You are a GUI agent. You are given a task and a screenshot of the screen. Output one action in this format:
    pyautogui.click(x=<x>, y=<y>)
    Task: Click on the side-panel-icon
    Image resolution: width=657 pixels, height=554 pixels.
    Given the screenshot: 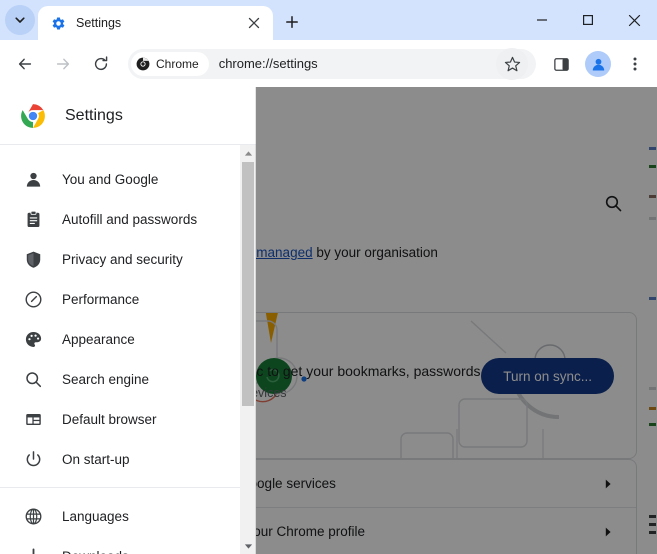 What is the action you would take?
    pyautogui.click(x=561, y=64)
    